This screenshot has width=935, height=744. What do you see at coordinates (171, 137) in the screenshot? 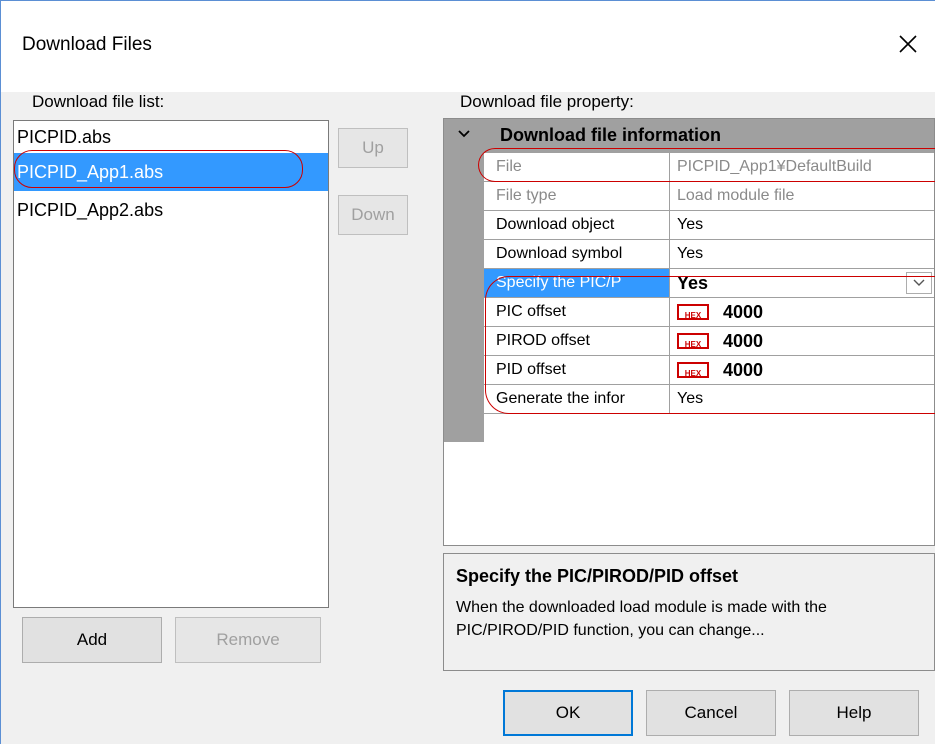
I see `list-item: PICPID.abs` at bounding box center [171, 137].